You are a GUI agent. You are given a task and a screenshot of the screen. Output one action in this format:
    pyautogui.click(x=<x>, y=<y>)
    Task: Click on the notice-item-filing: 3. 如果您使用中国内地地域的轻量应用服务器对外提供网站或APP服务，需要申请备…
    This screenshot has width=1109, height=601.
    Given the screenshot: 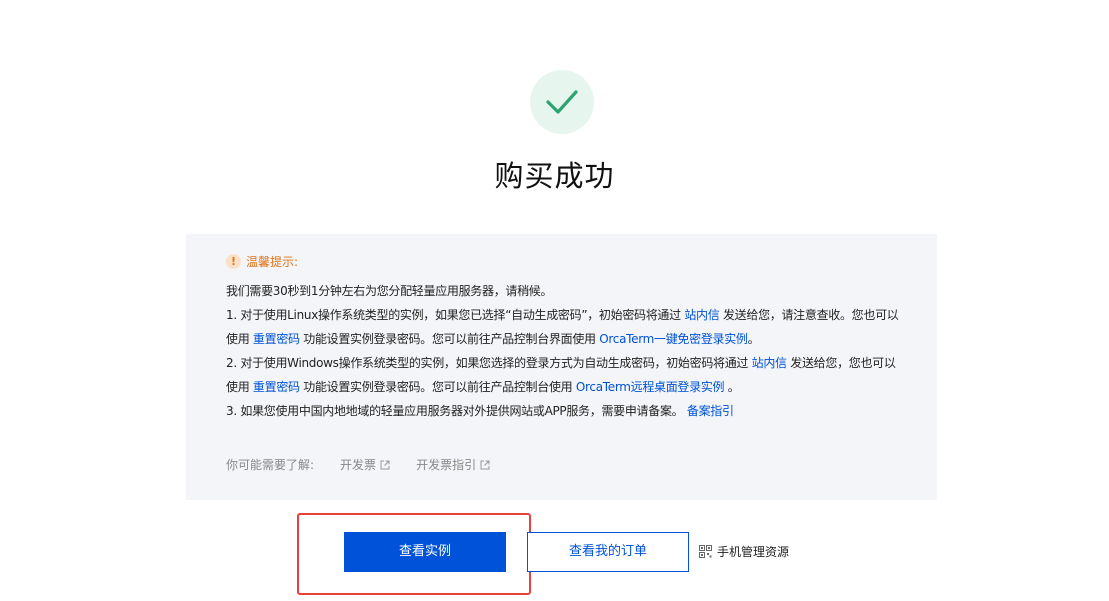 What is the action you would take?
    pyautogui.click(x=563, y=411)
    